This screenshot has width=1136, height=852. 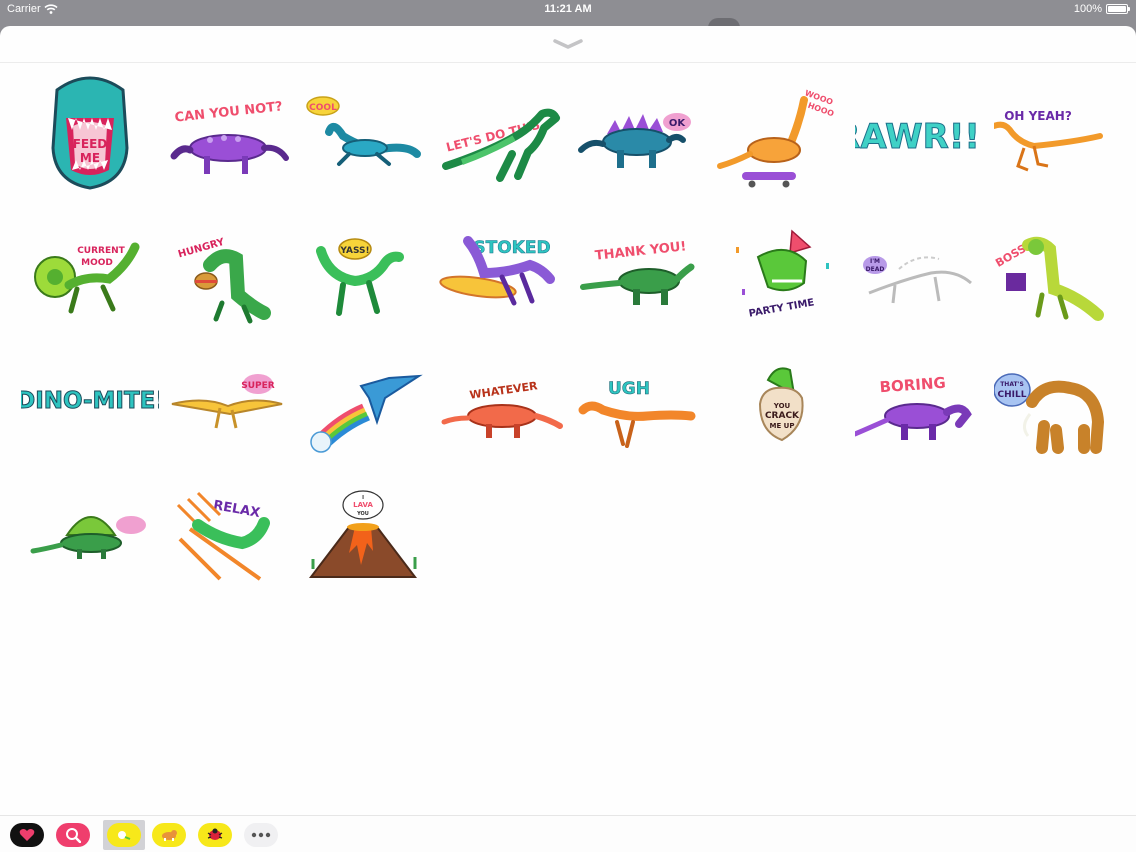 I want to click on sticker-rainbow-pterodactyl, so click(x=368, y=399).